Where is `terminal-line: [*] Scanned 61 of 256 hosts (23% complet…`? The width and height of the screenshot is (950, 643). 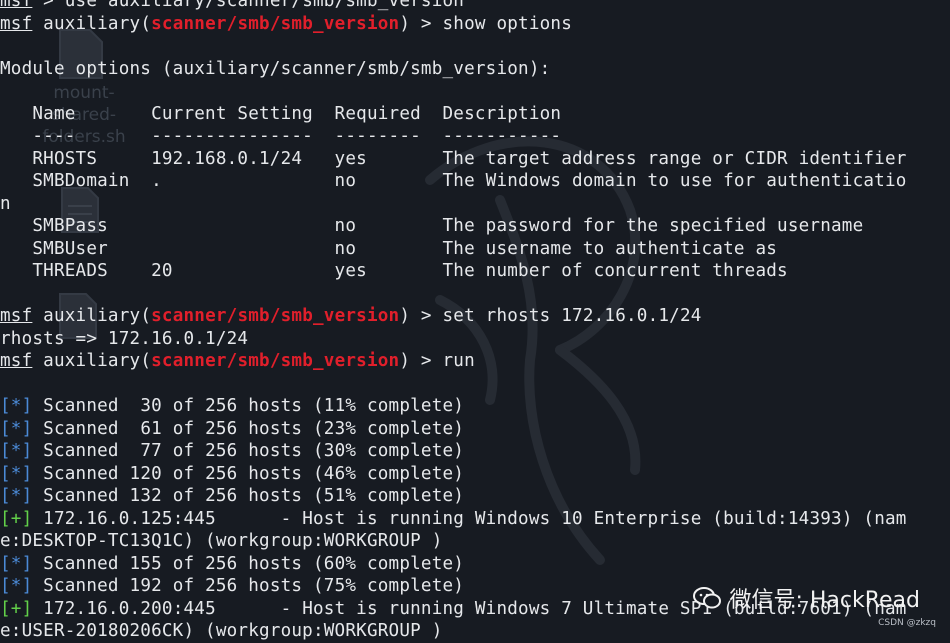
terminal-line: [*] Scanned 61 of 256 hosts (23% complet… is located at coordinates (453, 429).